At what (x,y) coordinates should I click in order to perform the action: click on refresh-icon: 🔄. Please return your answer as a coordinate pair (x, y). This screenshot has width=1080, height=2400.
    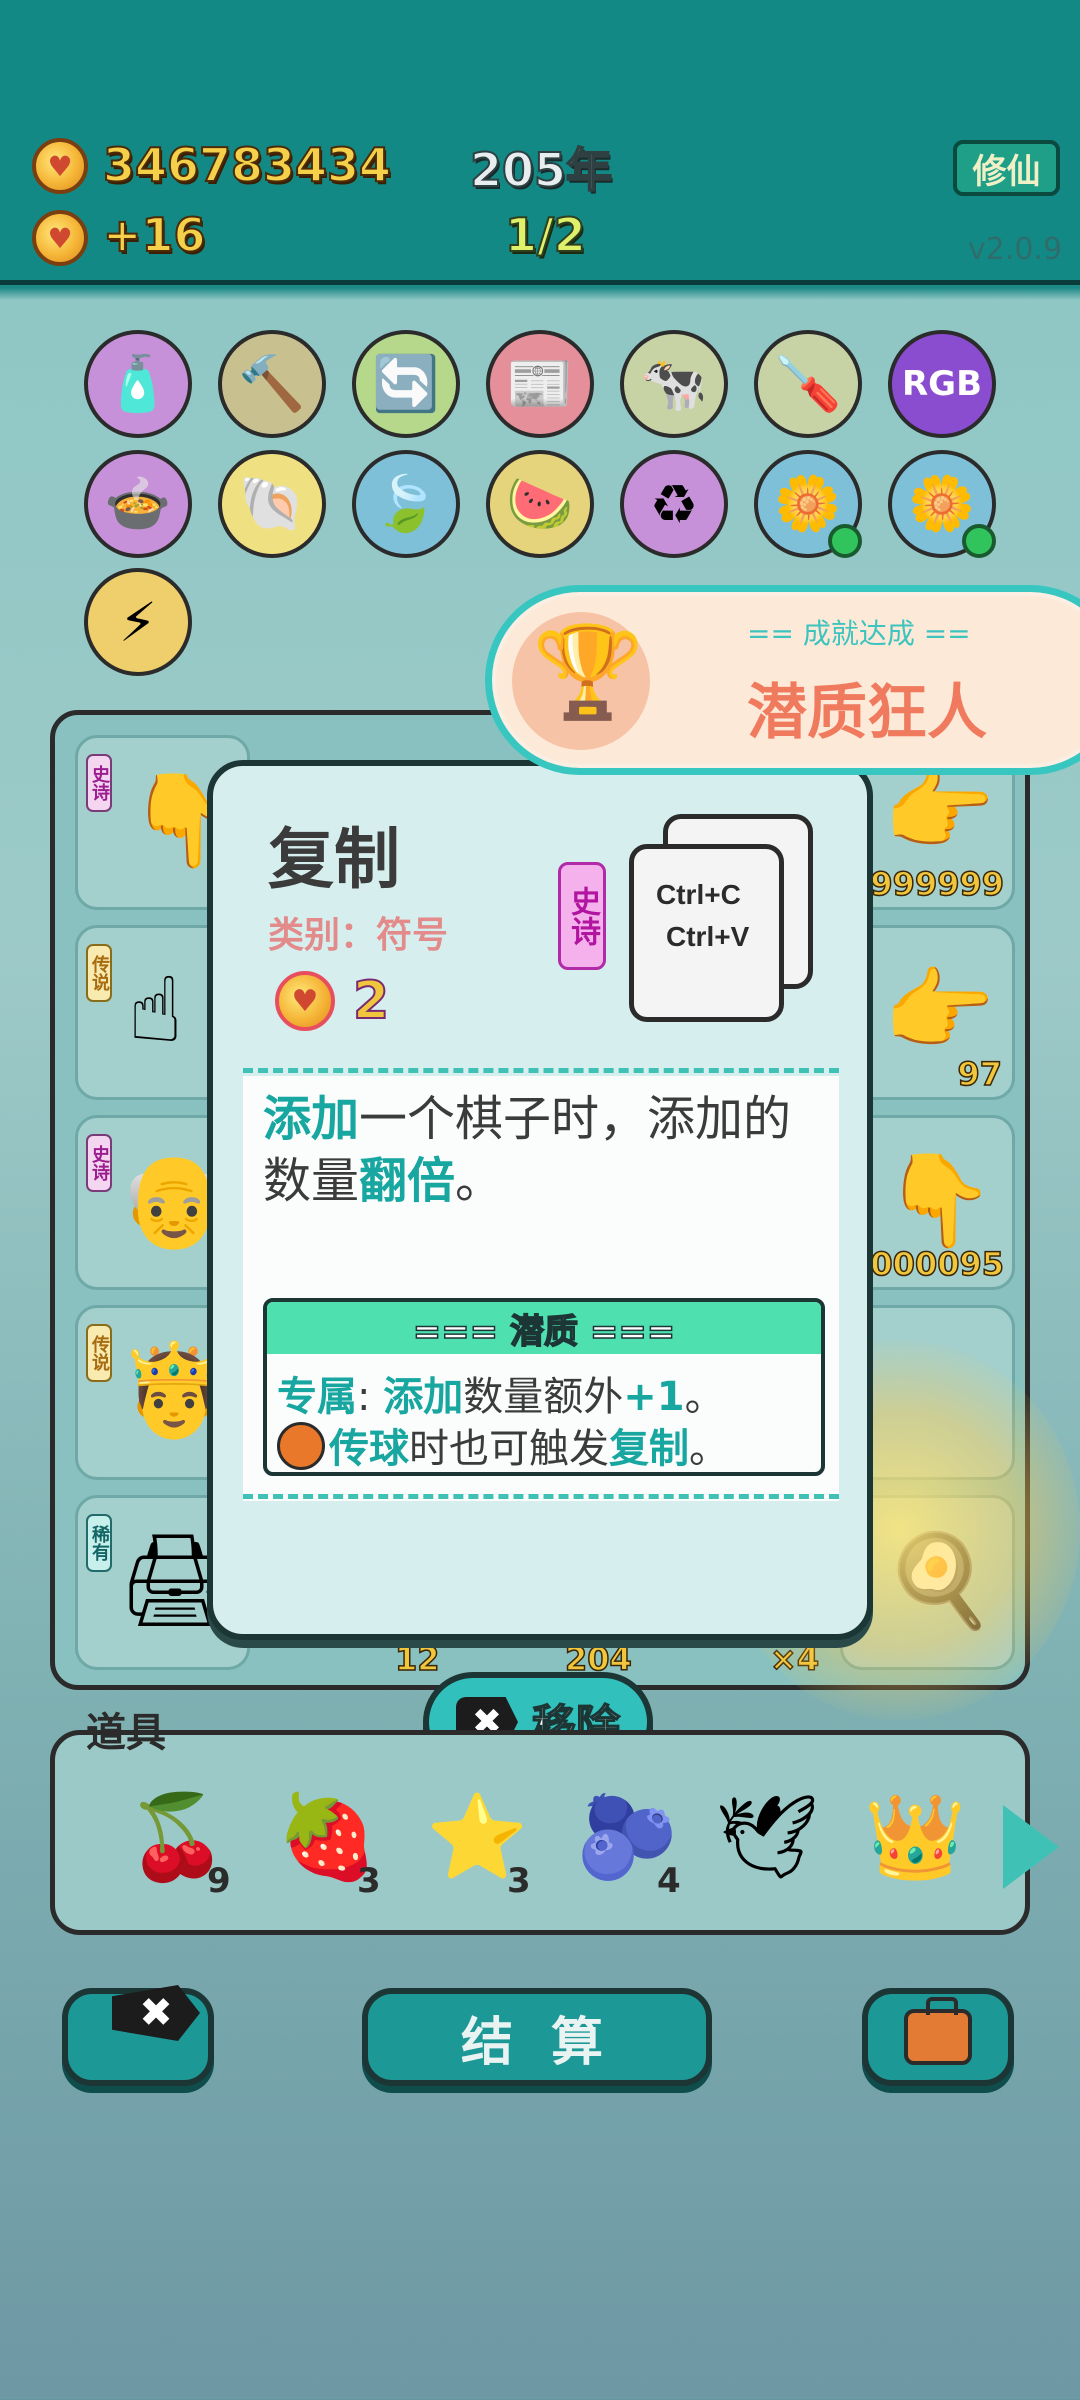
    Looking at the image, I should click on (406, 384).